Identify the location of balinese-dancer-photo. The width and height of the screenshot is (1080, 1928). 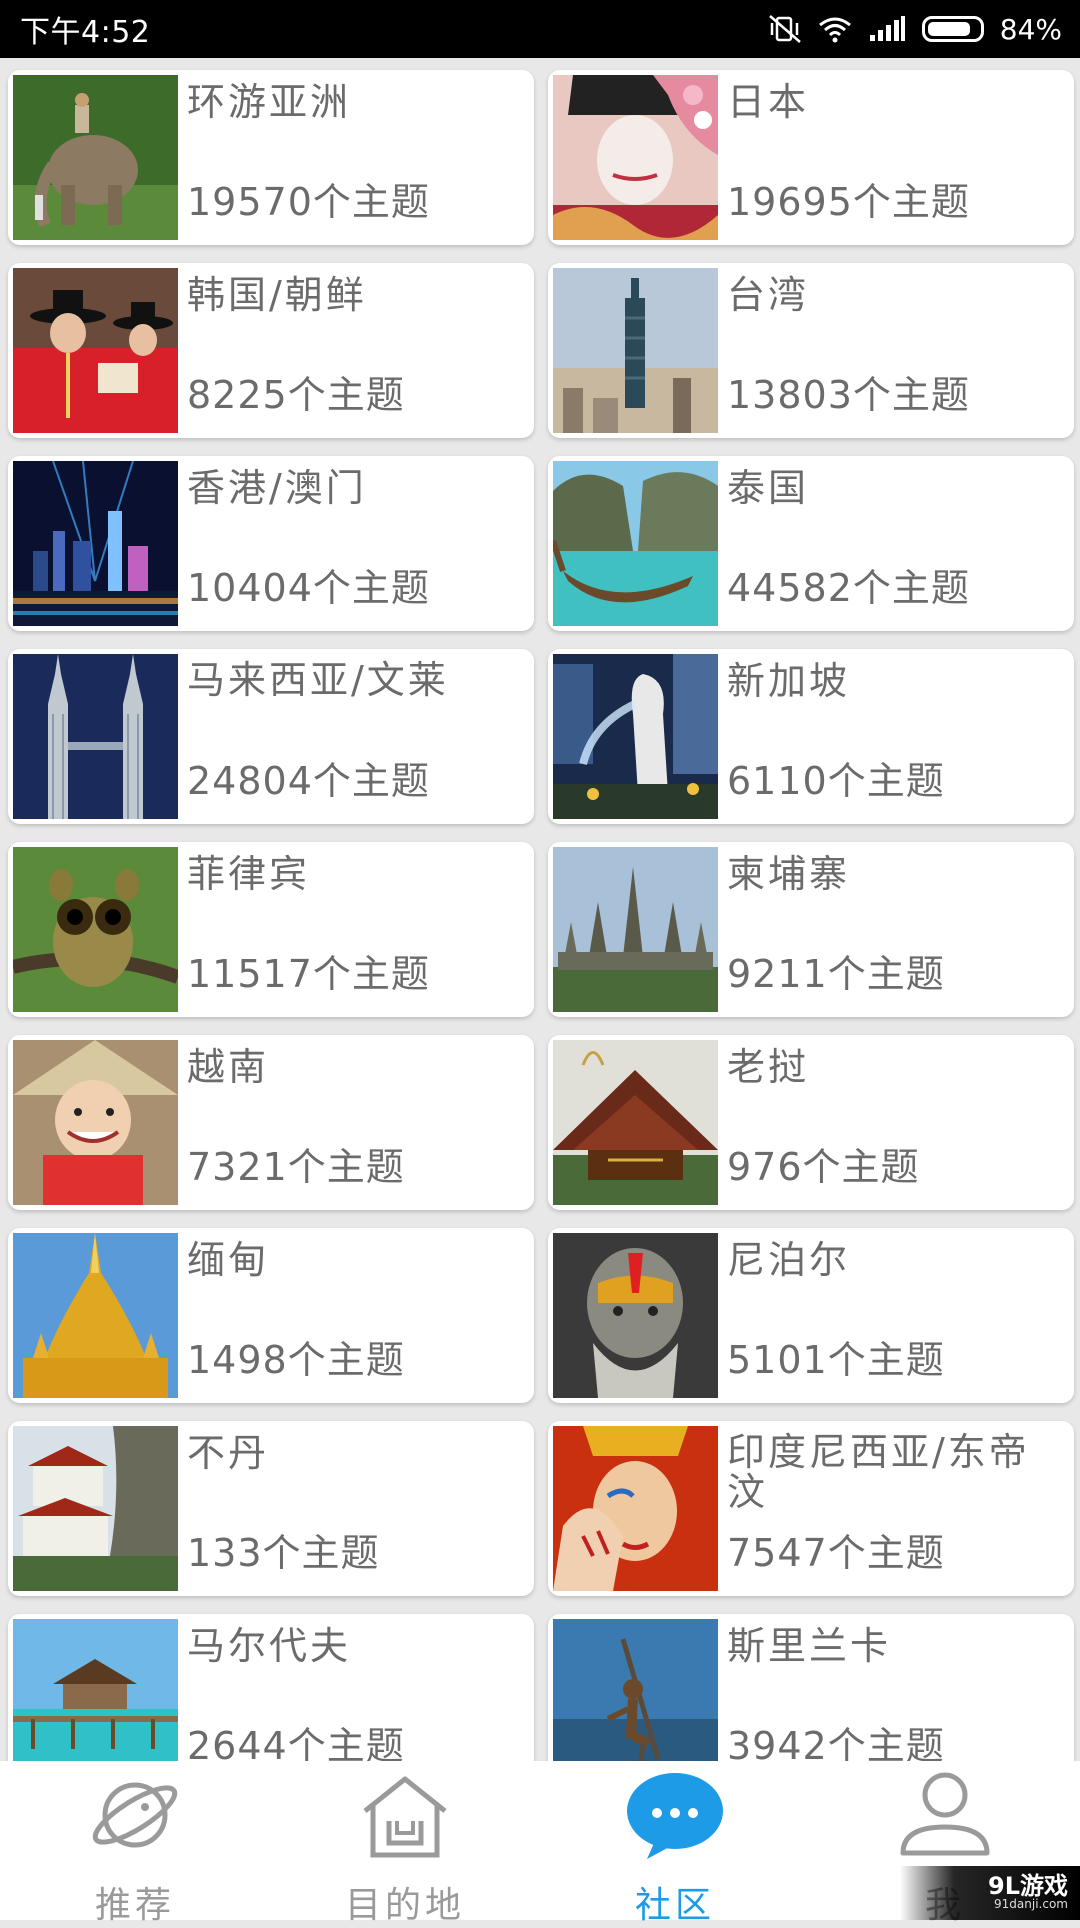
(635, 1508).